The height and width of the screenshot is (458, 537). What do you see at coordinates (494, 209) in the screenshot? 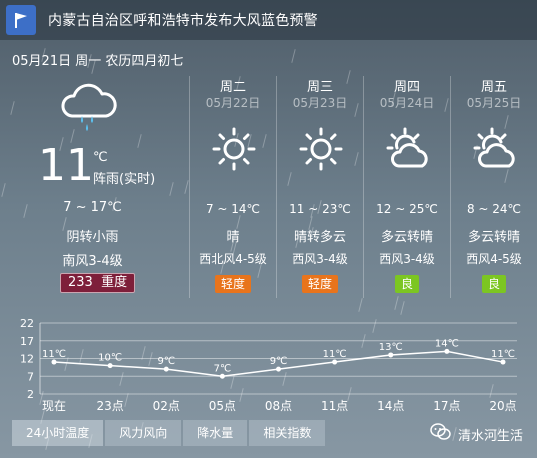
I see `day-temp-range: 8 ~ 24℃` at bounding box center [494, 209].